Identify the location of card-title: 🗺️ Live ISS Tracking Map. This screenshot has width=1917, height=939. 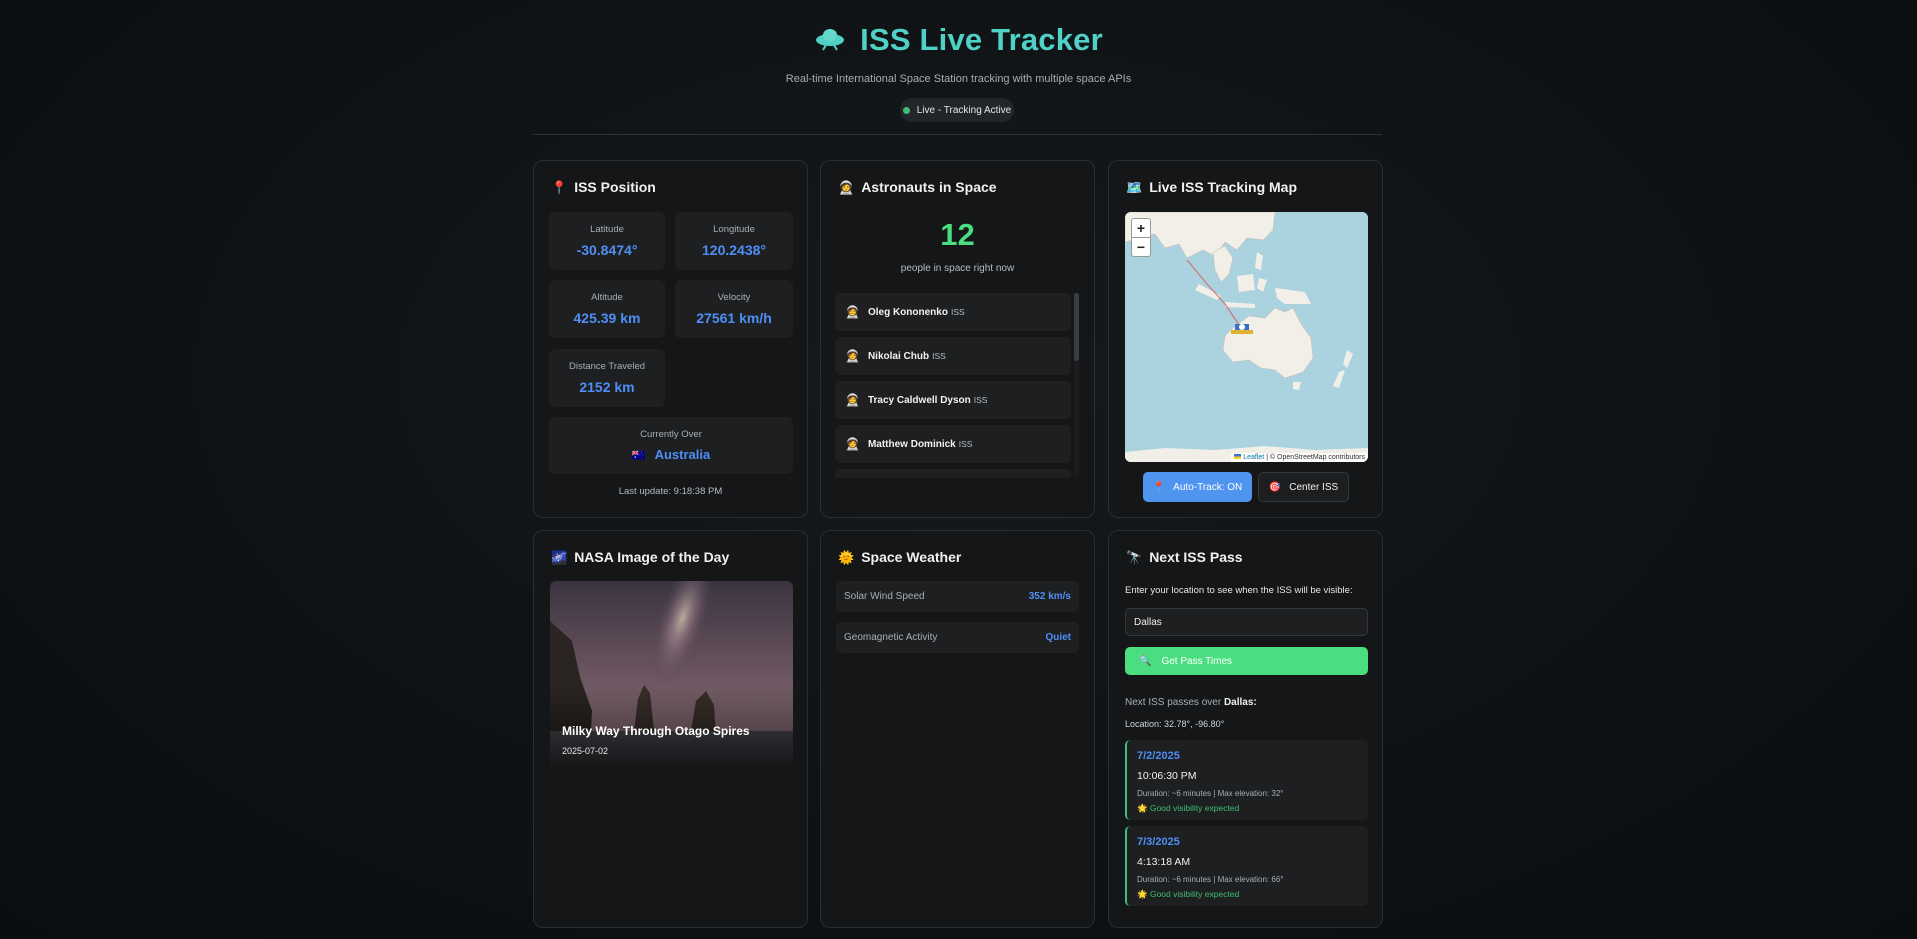
(1212, 187).